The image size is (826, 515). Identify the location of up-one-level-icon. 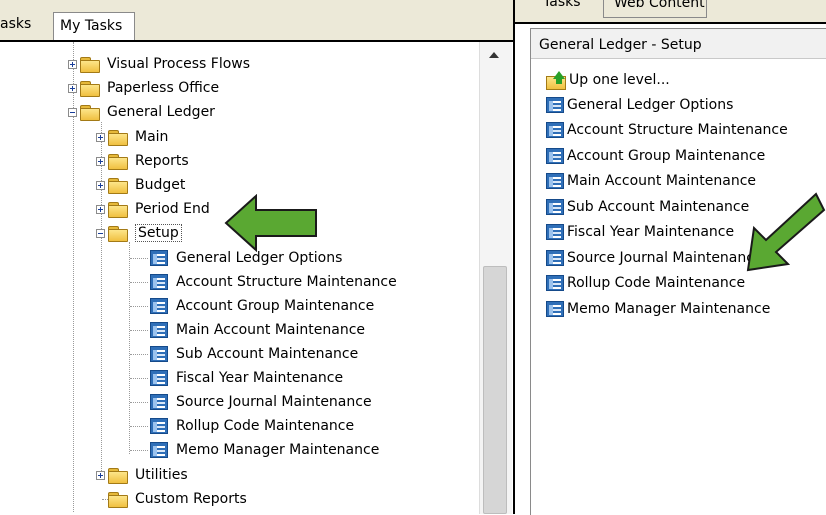
(556, 80).